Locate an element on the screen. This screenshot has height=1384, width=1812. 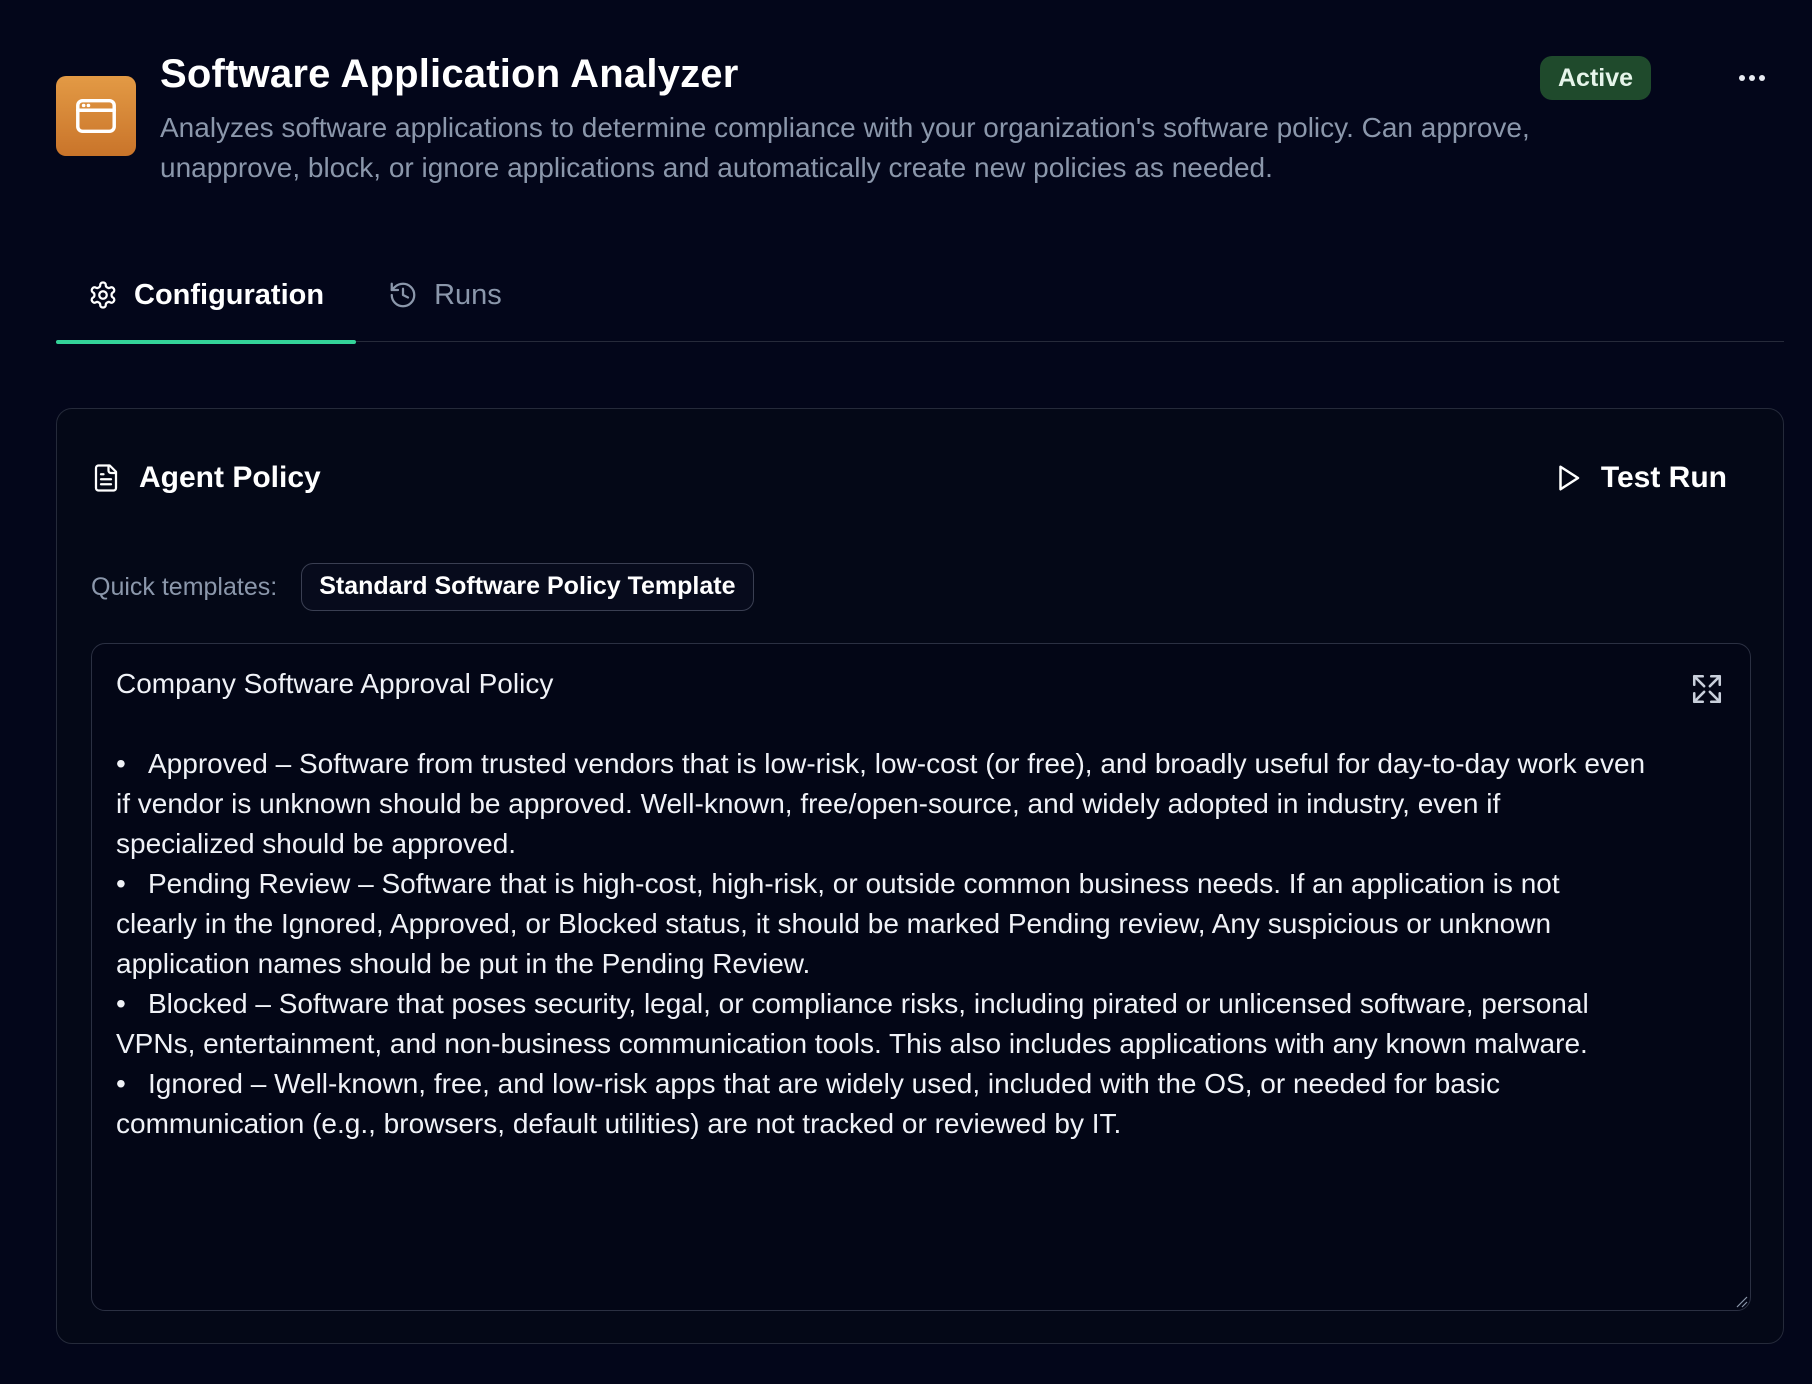
card-title: Agent Policy is located at coordinates (230, 477).